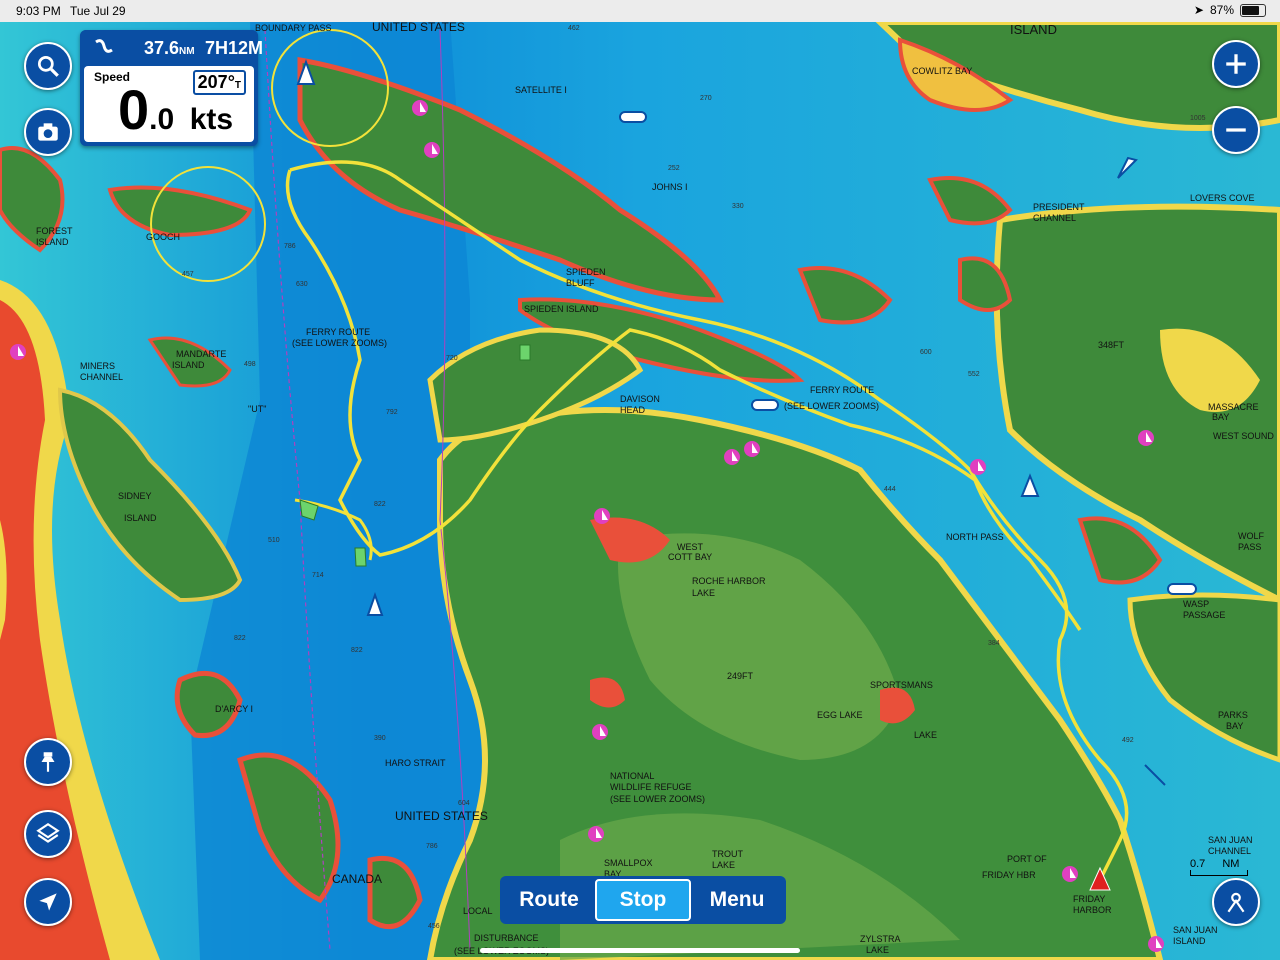  Describe the element at coordinates (1236, 130) in the screenshot. I see `zoom-out-button` at that location.